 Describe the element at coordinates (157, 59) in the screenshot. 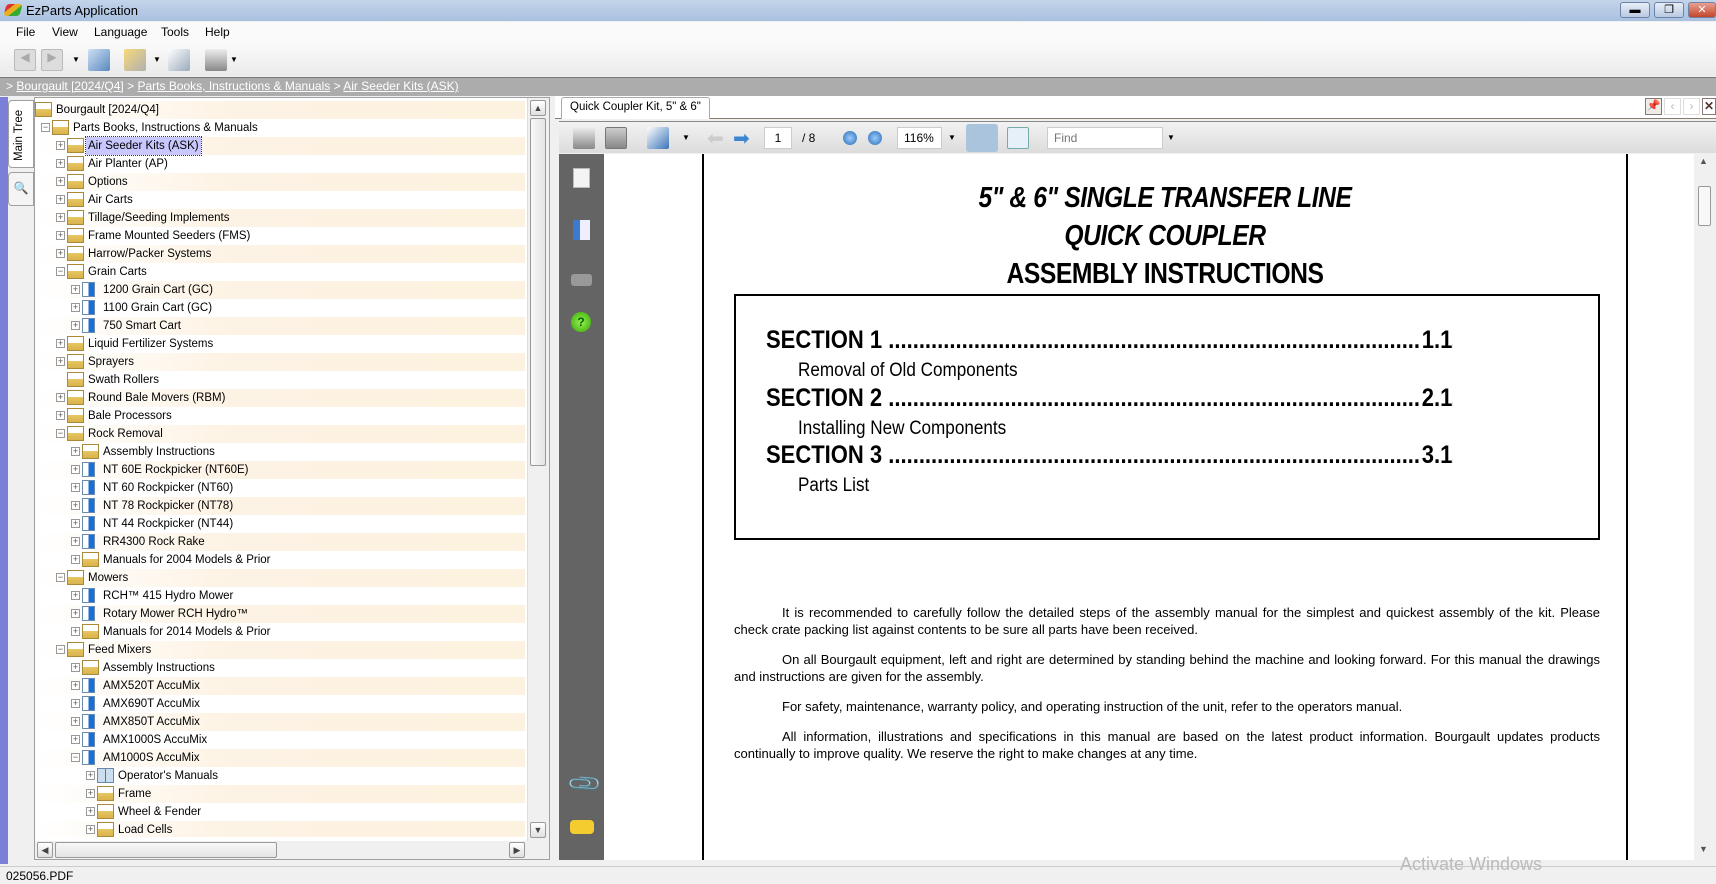

I see `link-dropdown-icon: ▼` at that location.